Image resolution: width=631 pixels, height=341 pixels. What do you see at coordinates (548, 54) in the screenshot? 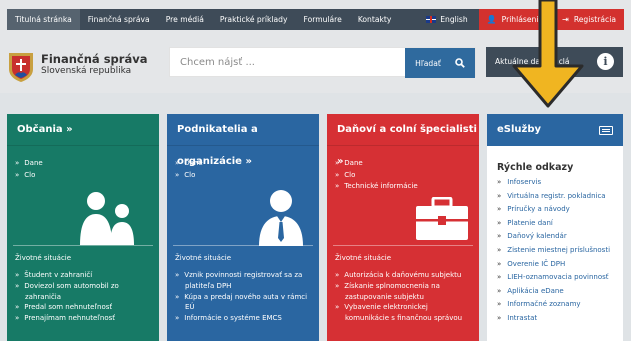
I see `pointer-arrow-icon` at bounding box center [548, 54].